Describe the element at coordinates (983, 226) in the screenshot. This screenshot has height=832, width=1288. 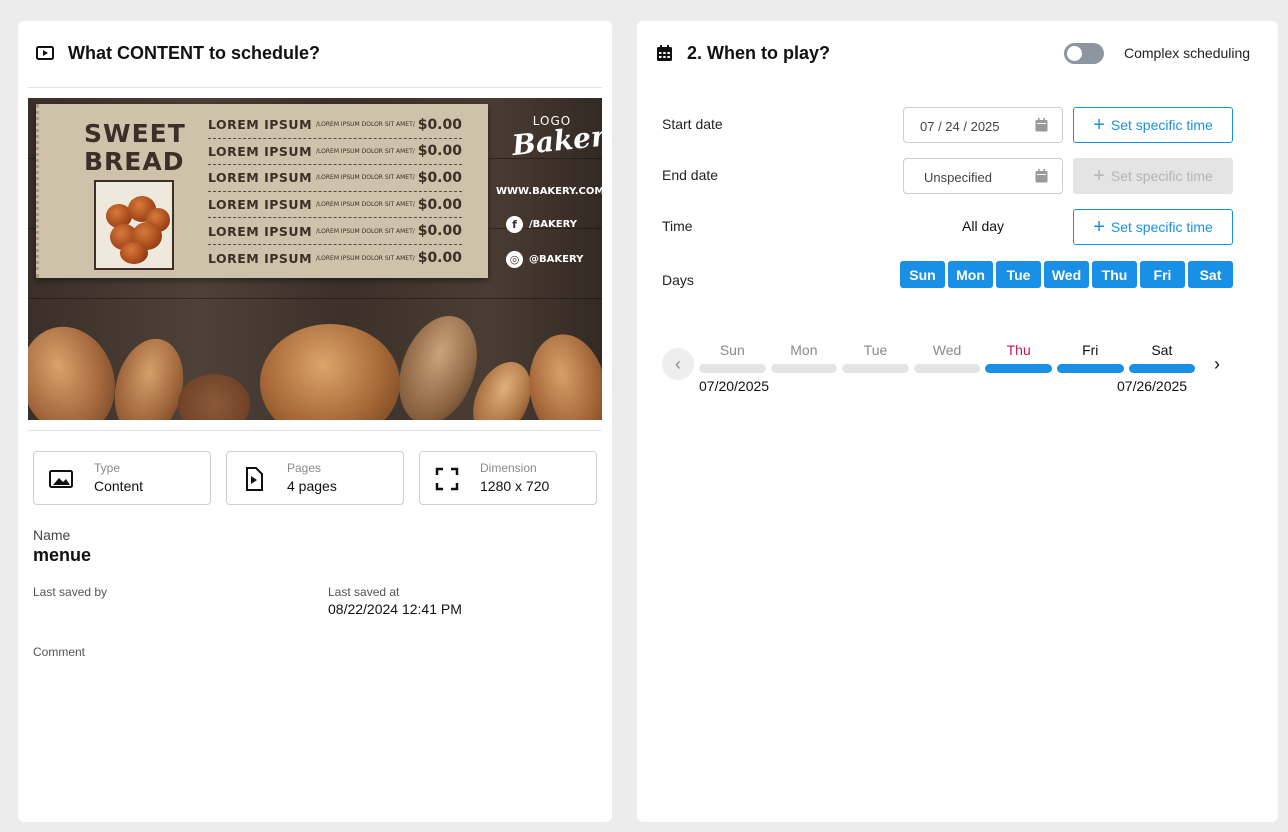
I see `time-value: All day` at that location.